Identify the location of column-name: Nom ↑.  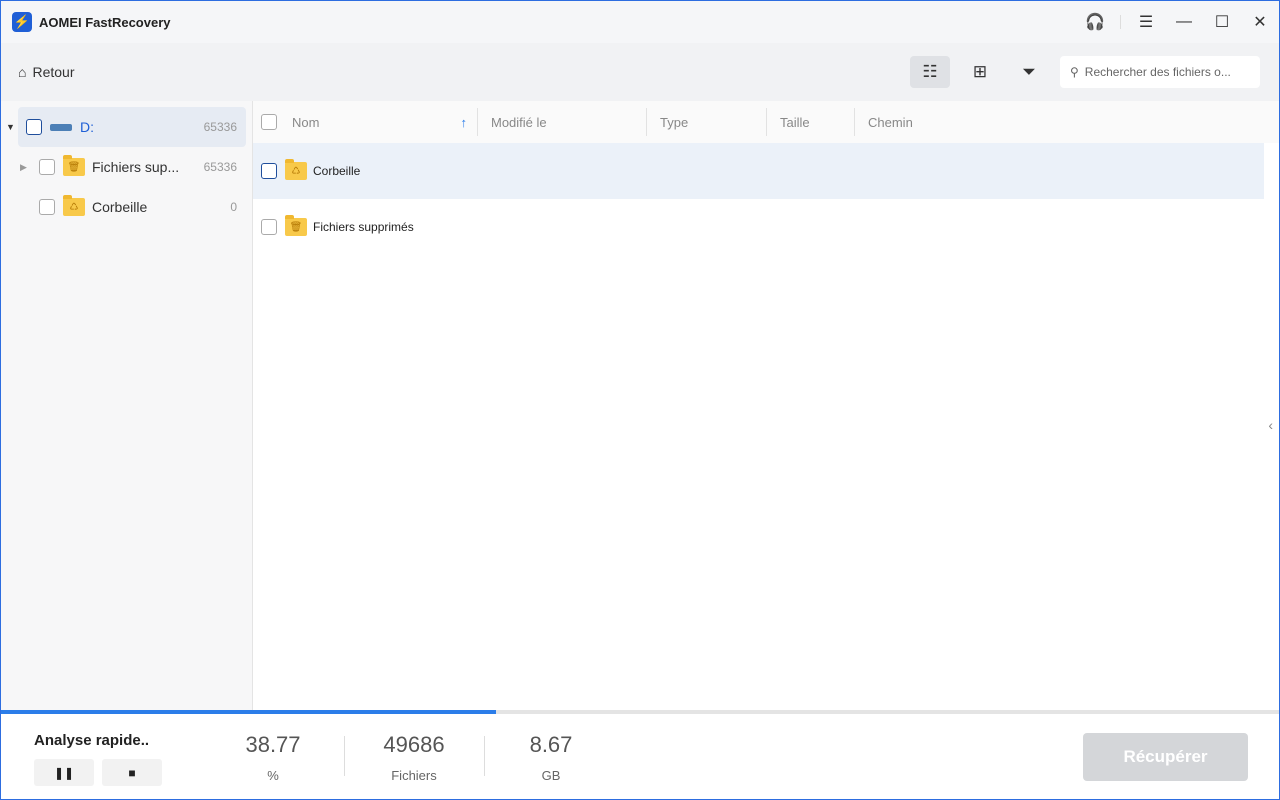
(378, 122).